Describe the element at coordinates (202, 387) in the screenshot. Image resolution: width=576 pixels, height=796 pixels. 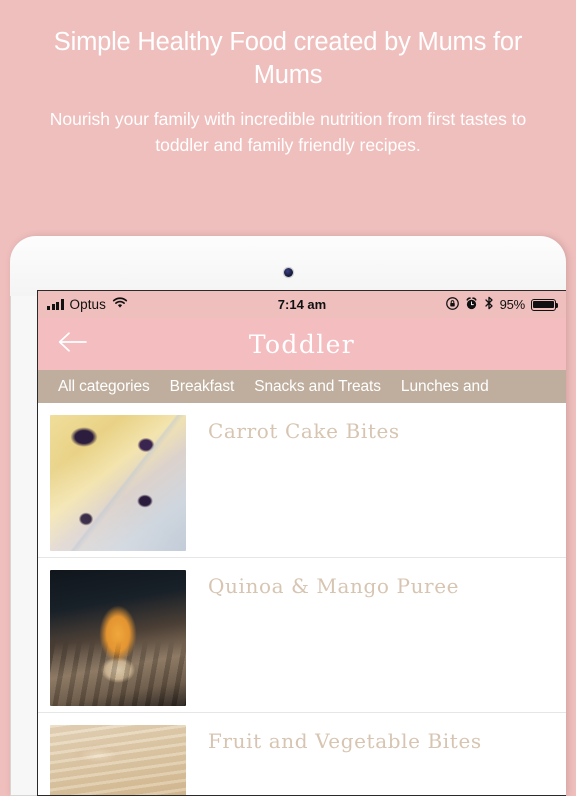
I see `tab-breakfast: Breakfast` at that location.